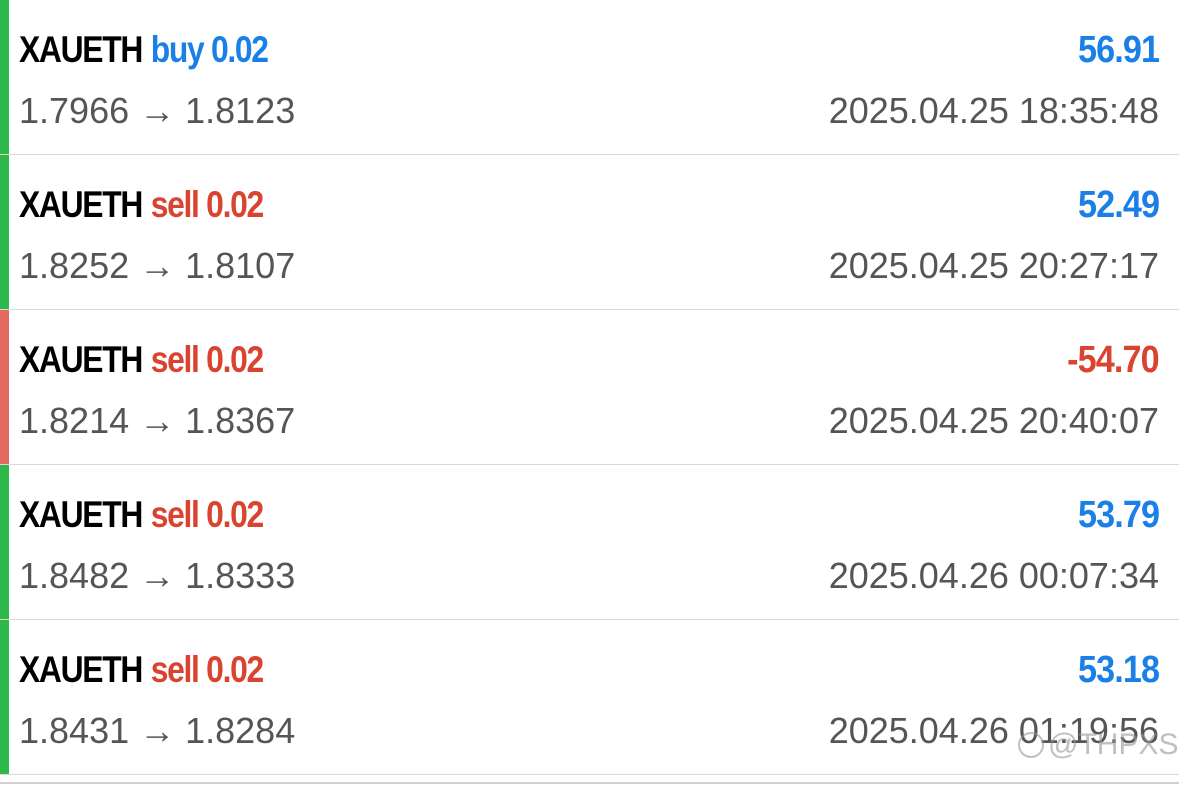 This screenshot has height=792, width=1179. Describe the element at coordinates (74, 110) in the screenshot. I see `open-price: 1.7966` at that location.